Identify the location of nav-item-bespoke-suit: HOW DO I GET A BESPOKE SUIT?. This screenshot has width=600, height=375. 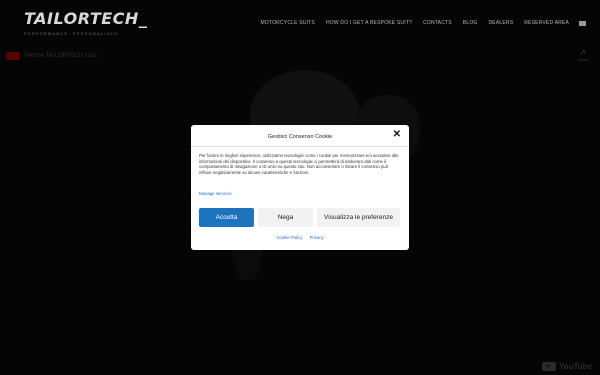
(369, 23).